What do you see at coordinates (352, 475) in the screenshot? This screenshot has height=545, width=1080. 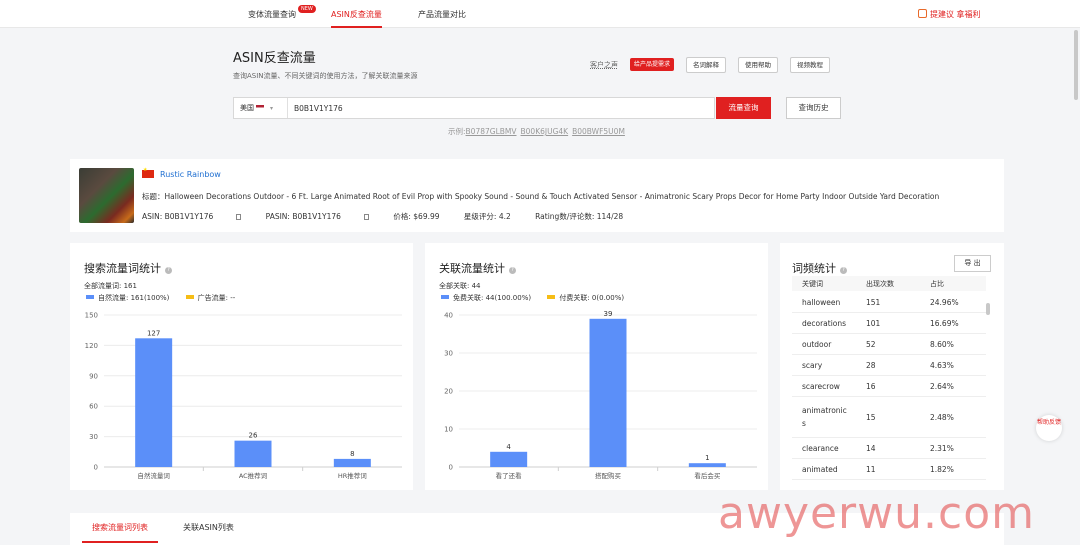 I see `x-tick-label: HR推荐词` at bounding box center [352, 475].